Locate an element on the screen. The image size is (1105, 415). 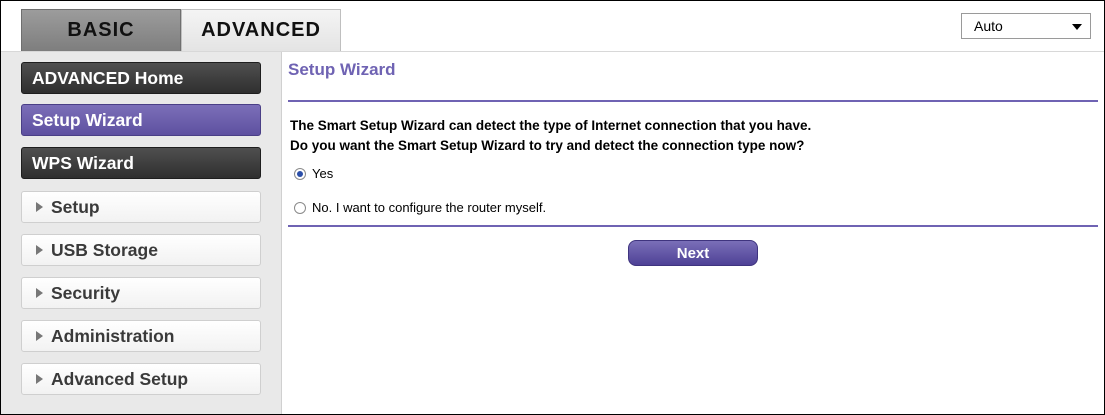
sidebar-item-advanced-setup: Advanced Setup is located at coordinates (141, 379).